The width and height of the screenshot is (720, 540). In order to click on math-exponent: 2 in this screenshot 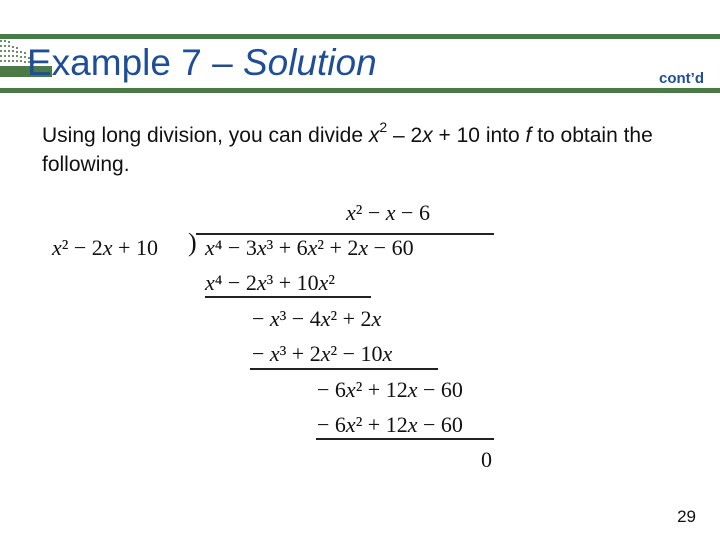, I will do `click(383, 127)`.